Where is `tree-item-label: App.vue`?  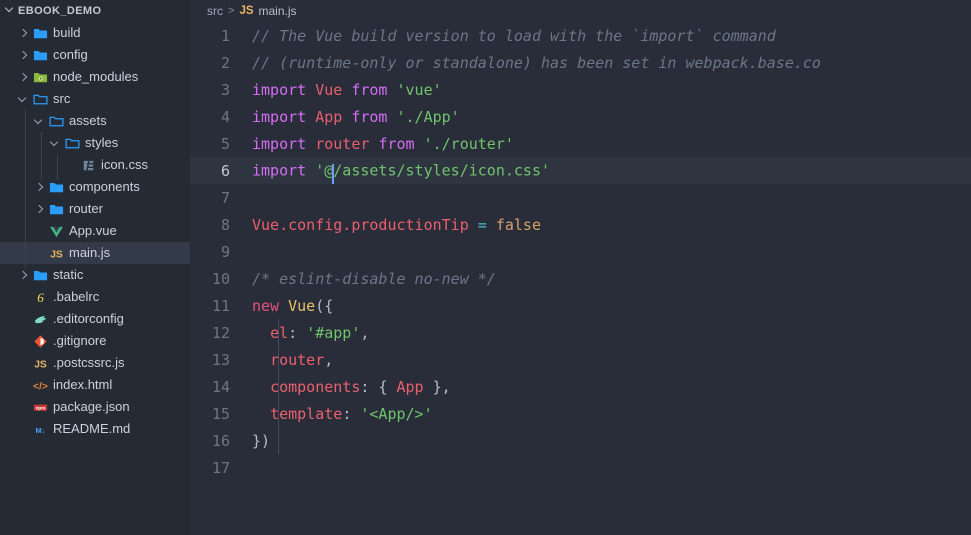 tree-item-label: App.vue is located at coordinates (93, 230).